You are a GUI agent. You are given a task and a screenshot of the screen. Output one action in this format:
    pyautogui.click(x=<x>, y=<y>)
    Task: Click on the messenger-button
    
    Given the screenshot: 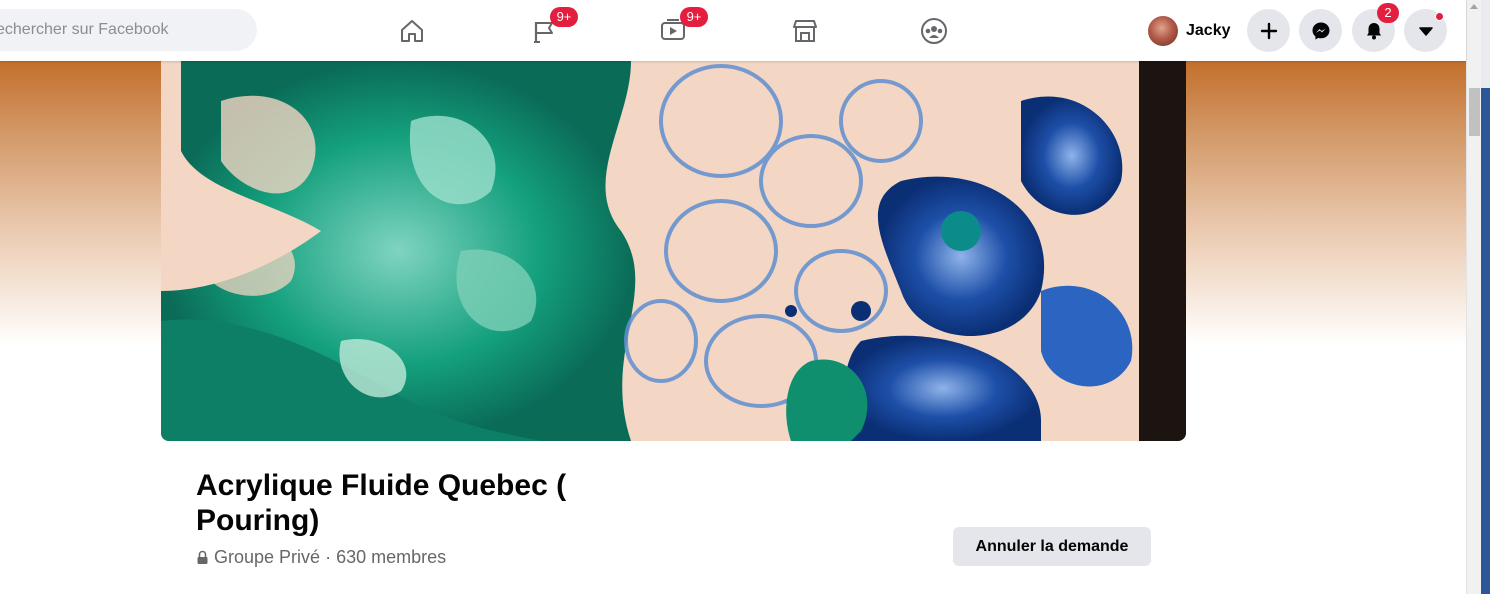 What is the action you would take?
    pyautogui.click(x=1320, y=30)
    